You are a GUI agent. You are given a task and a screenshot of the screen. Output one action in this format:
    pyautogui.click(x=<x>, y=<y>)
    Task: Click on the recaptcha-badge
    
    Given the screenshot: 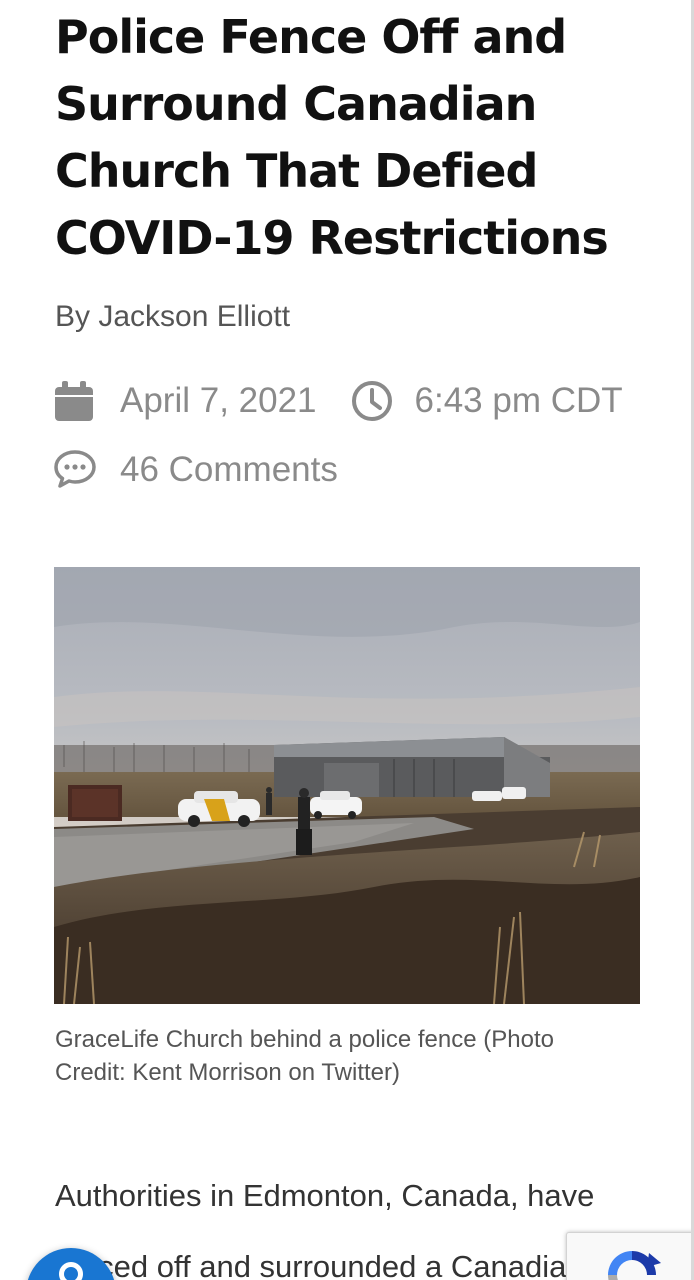 What is the action you would take?
    pyautogui.click(x=630, y=1256)
    